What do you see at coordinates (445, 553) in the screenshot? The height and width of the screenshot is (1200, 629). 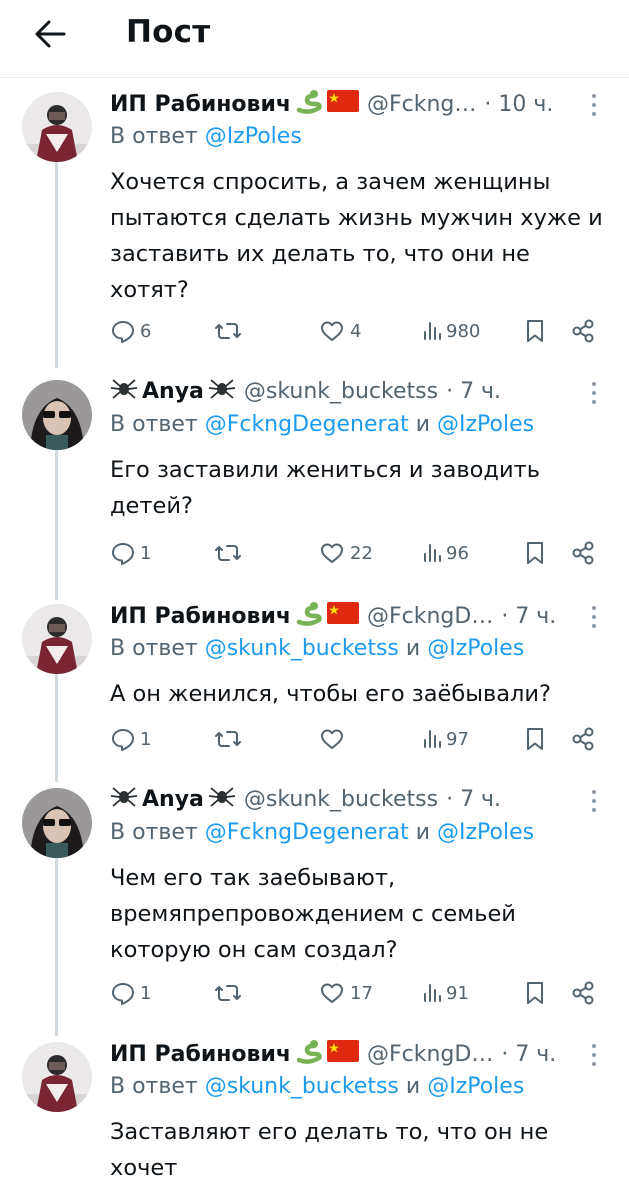 I see `views-button: 96` at bounding box center [445, 553].